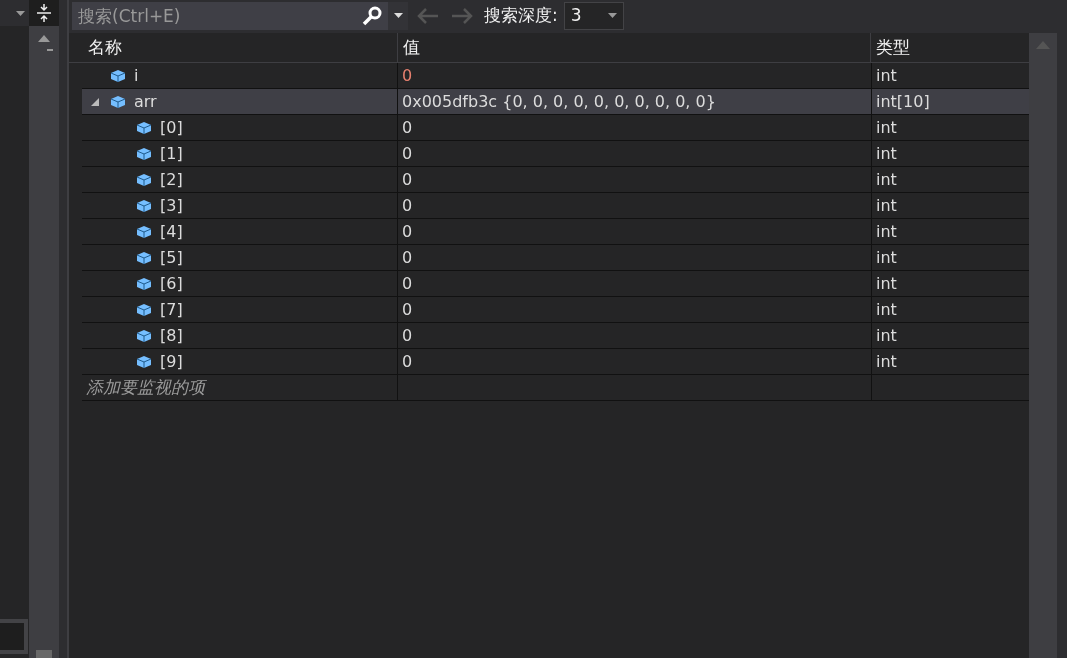  Describe the element at coordinates (214, 15) in the screenshot. I see `search-field: 搜索(Ctrl+E)` at that location.